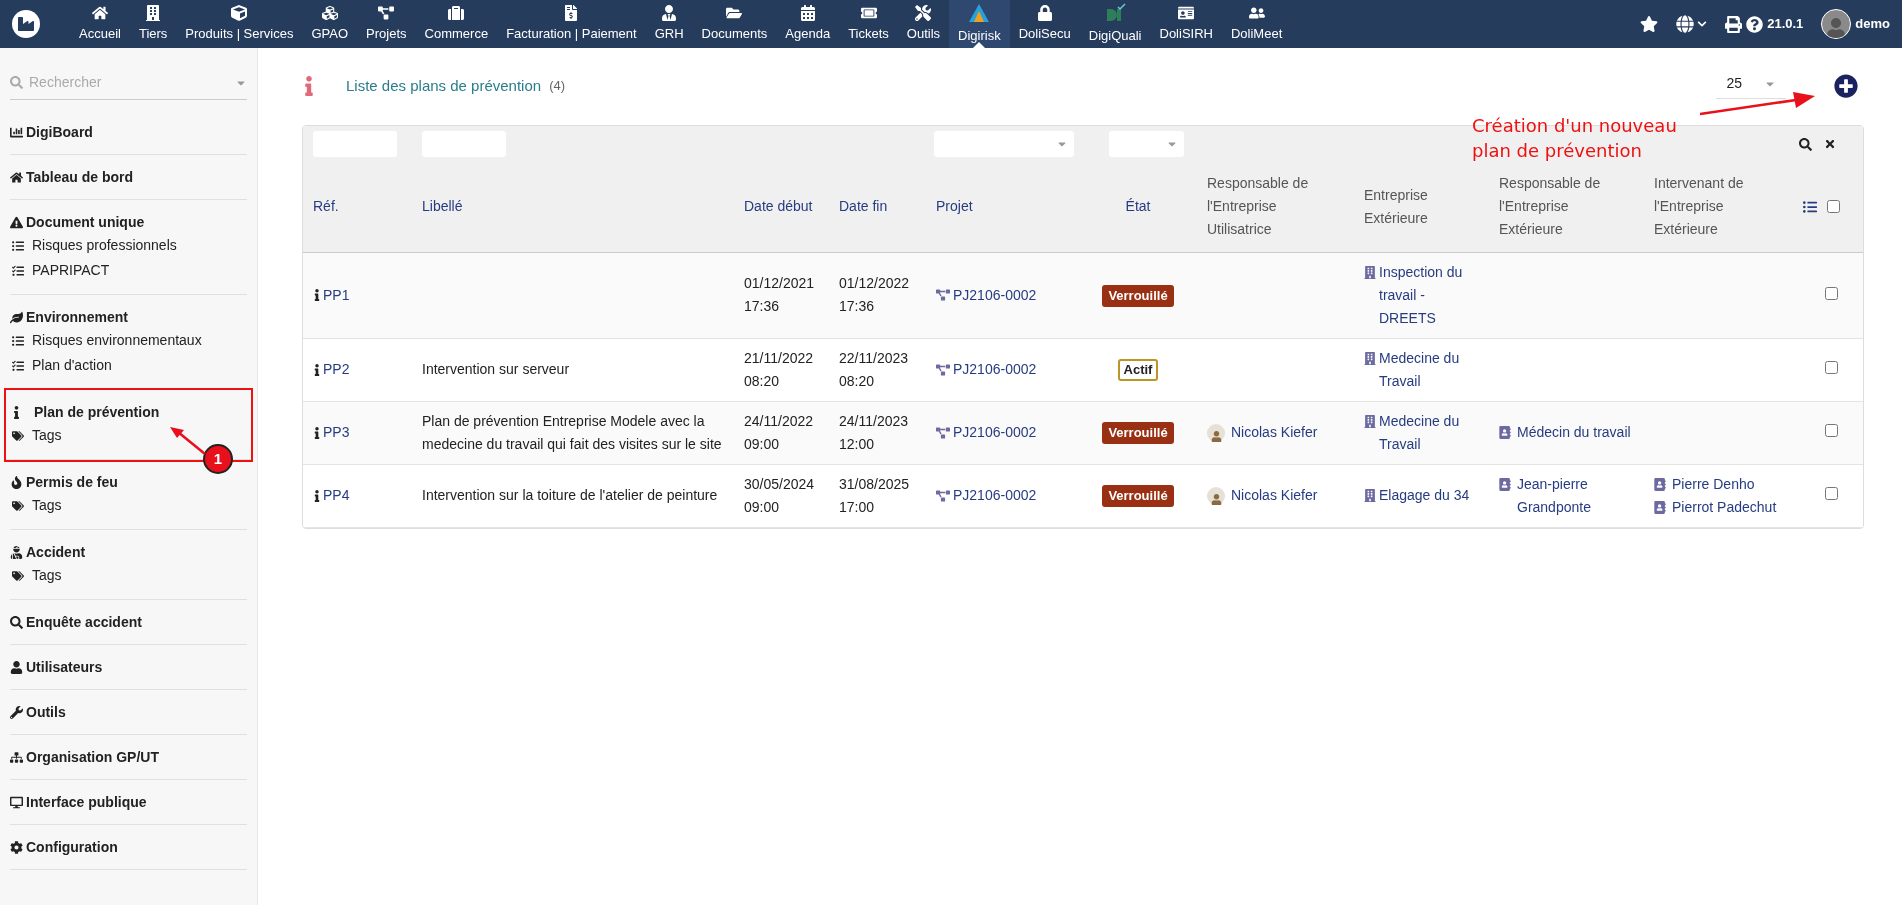 This screenshot has height=905, width=1902. What do you see at coordinates (456, 24) in the screenshot?
I see `menu-tab: Commerce` at bounding box center [456, 24].